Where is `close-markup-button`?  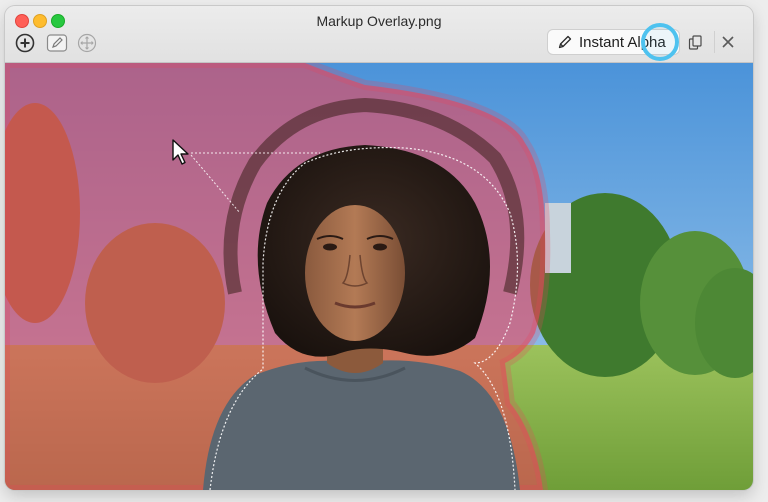
close-markup-button is located at coordinates (727, 42).